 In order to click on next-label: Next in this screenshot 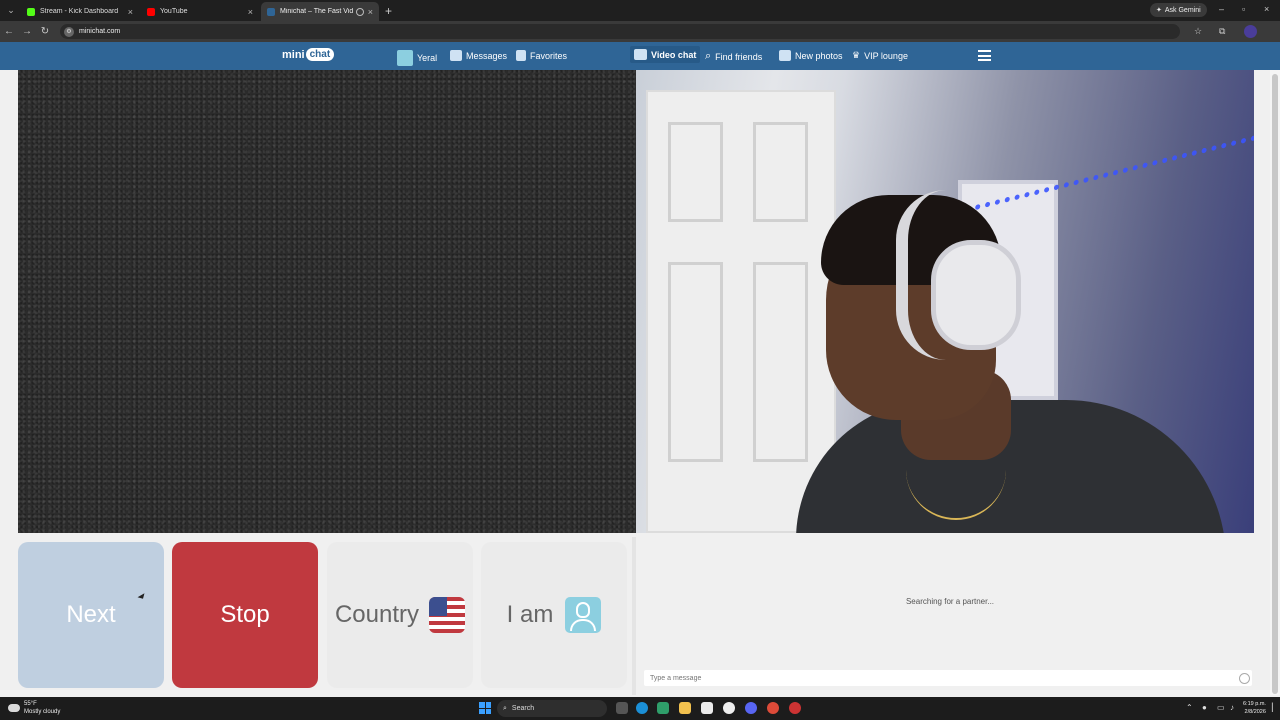, I will do `click(91, 614)`.